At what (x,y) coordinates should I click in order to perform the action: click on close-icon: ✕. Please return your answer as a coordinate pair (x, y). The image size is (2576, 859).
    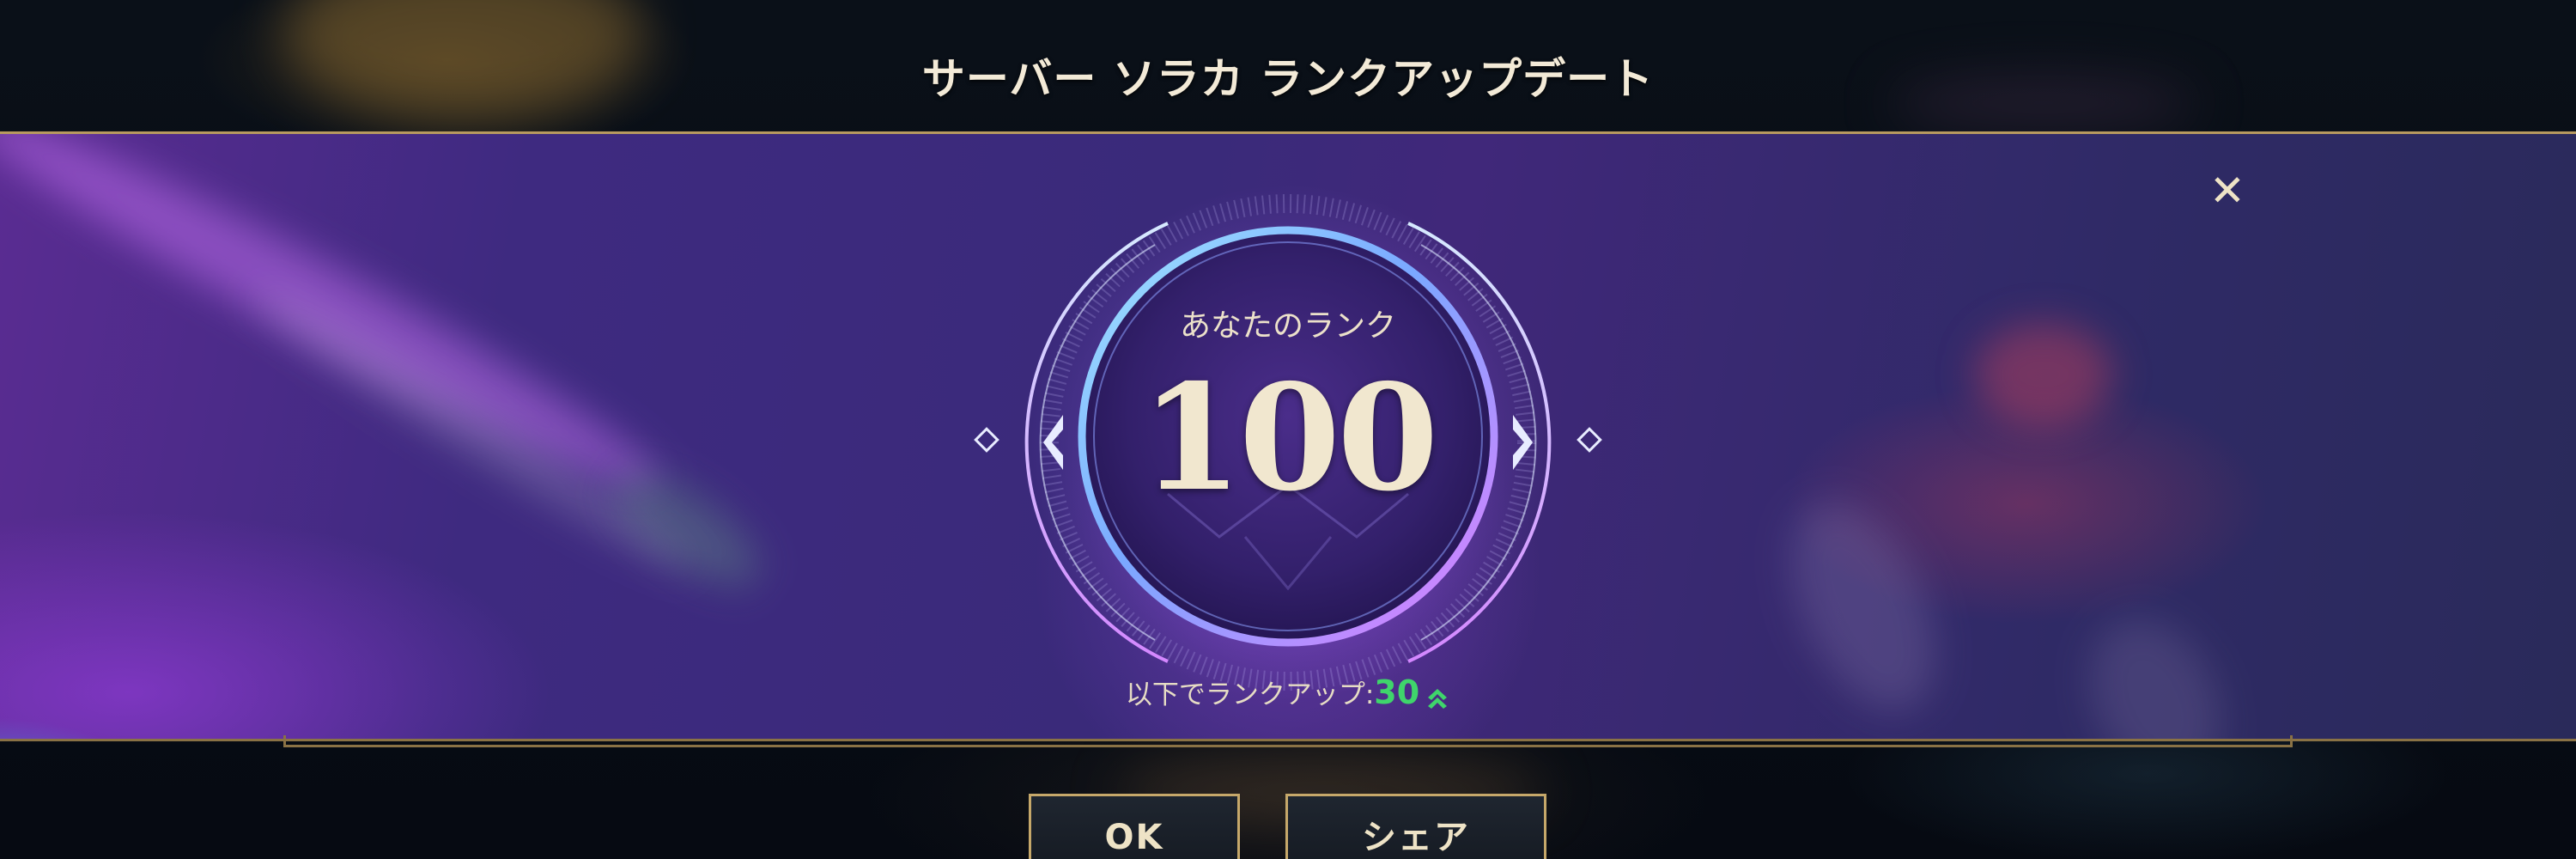
    Looking at the image, I should click on (2227, 191).